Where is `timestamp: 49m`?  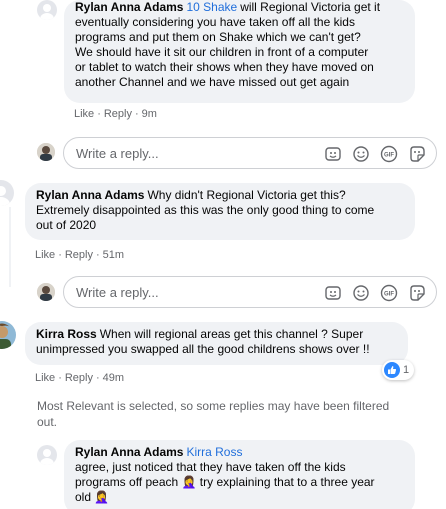
timestamp: 49m is located at coordinates (113, 378).